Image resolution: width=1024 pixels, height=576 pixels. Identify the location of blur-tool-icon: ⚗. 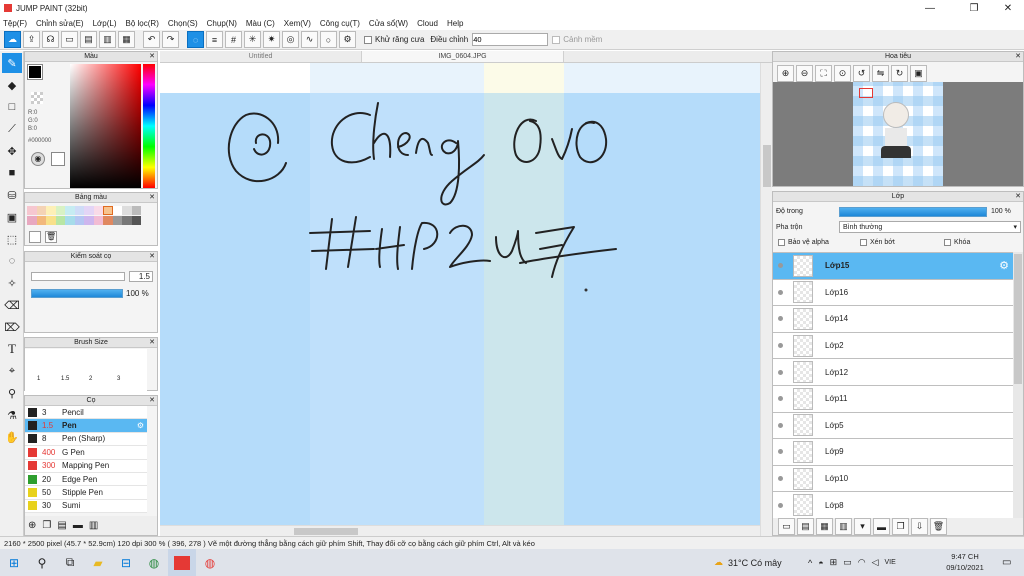
(12, 415).